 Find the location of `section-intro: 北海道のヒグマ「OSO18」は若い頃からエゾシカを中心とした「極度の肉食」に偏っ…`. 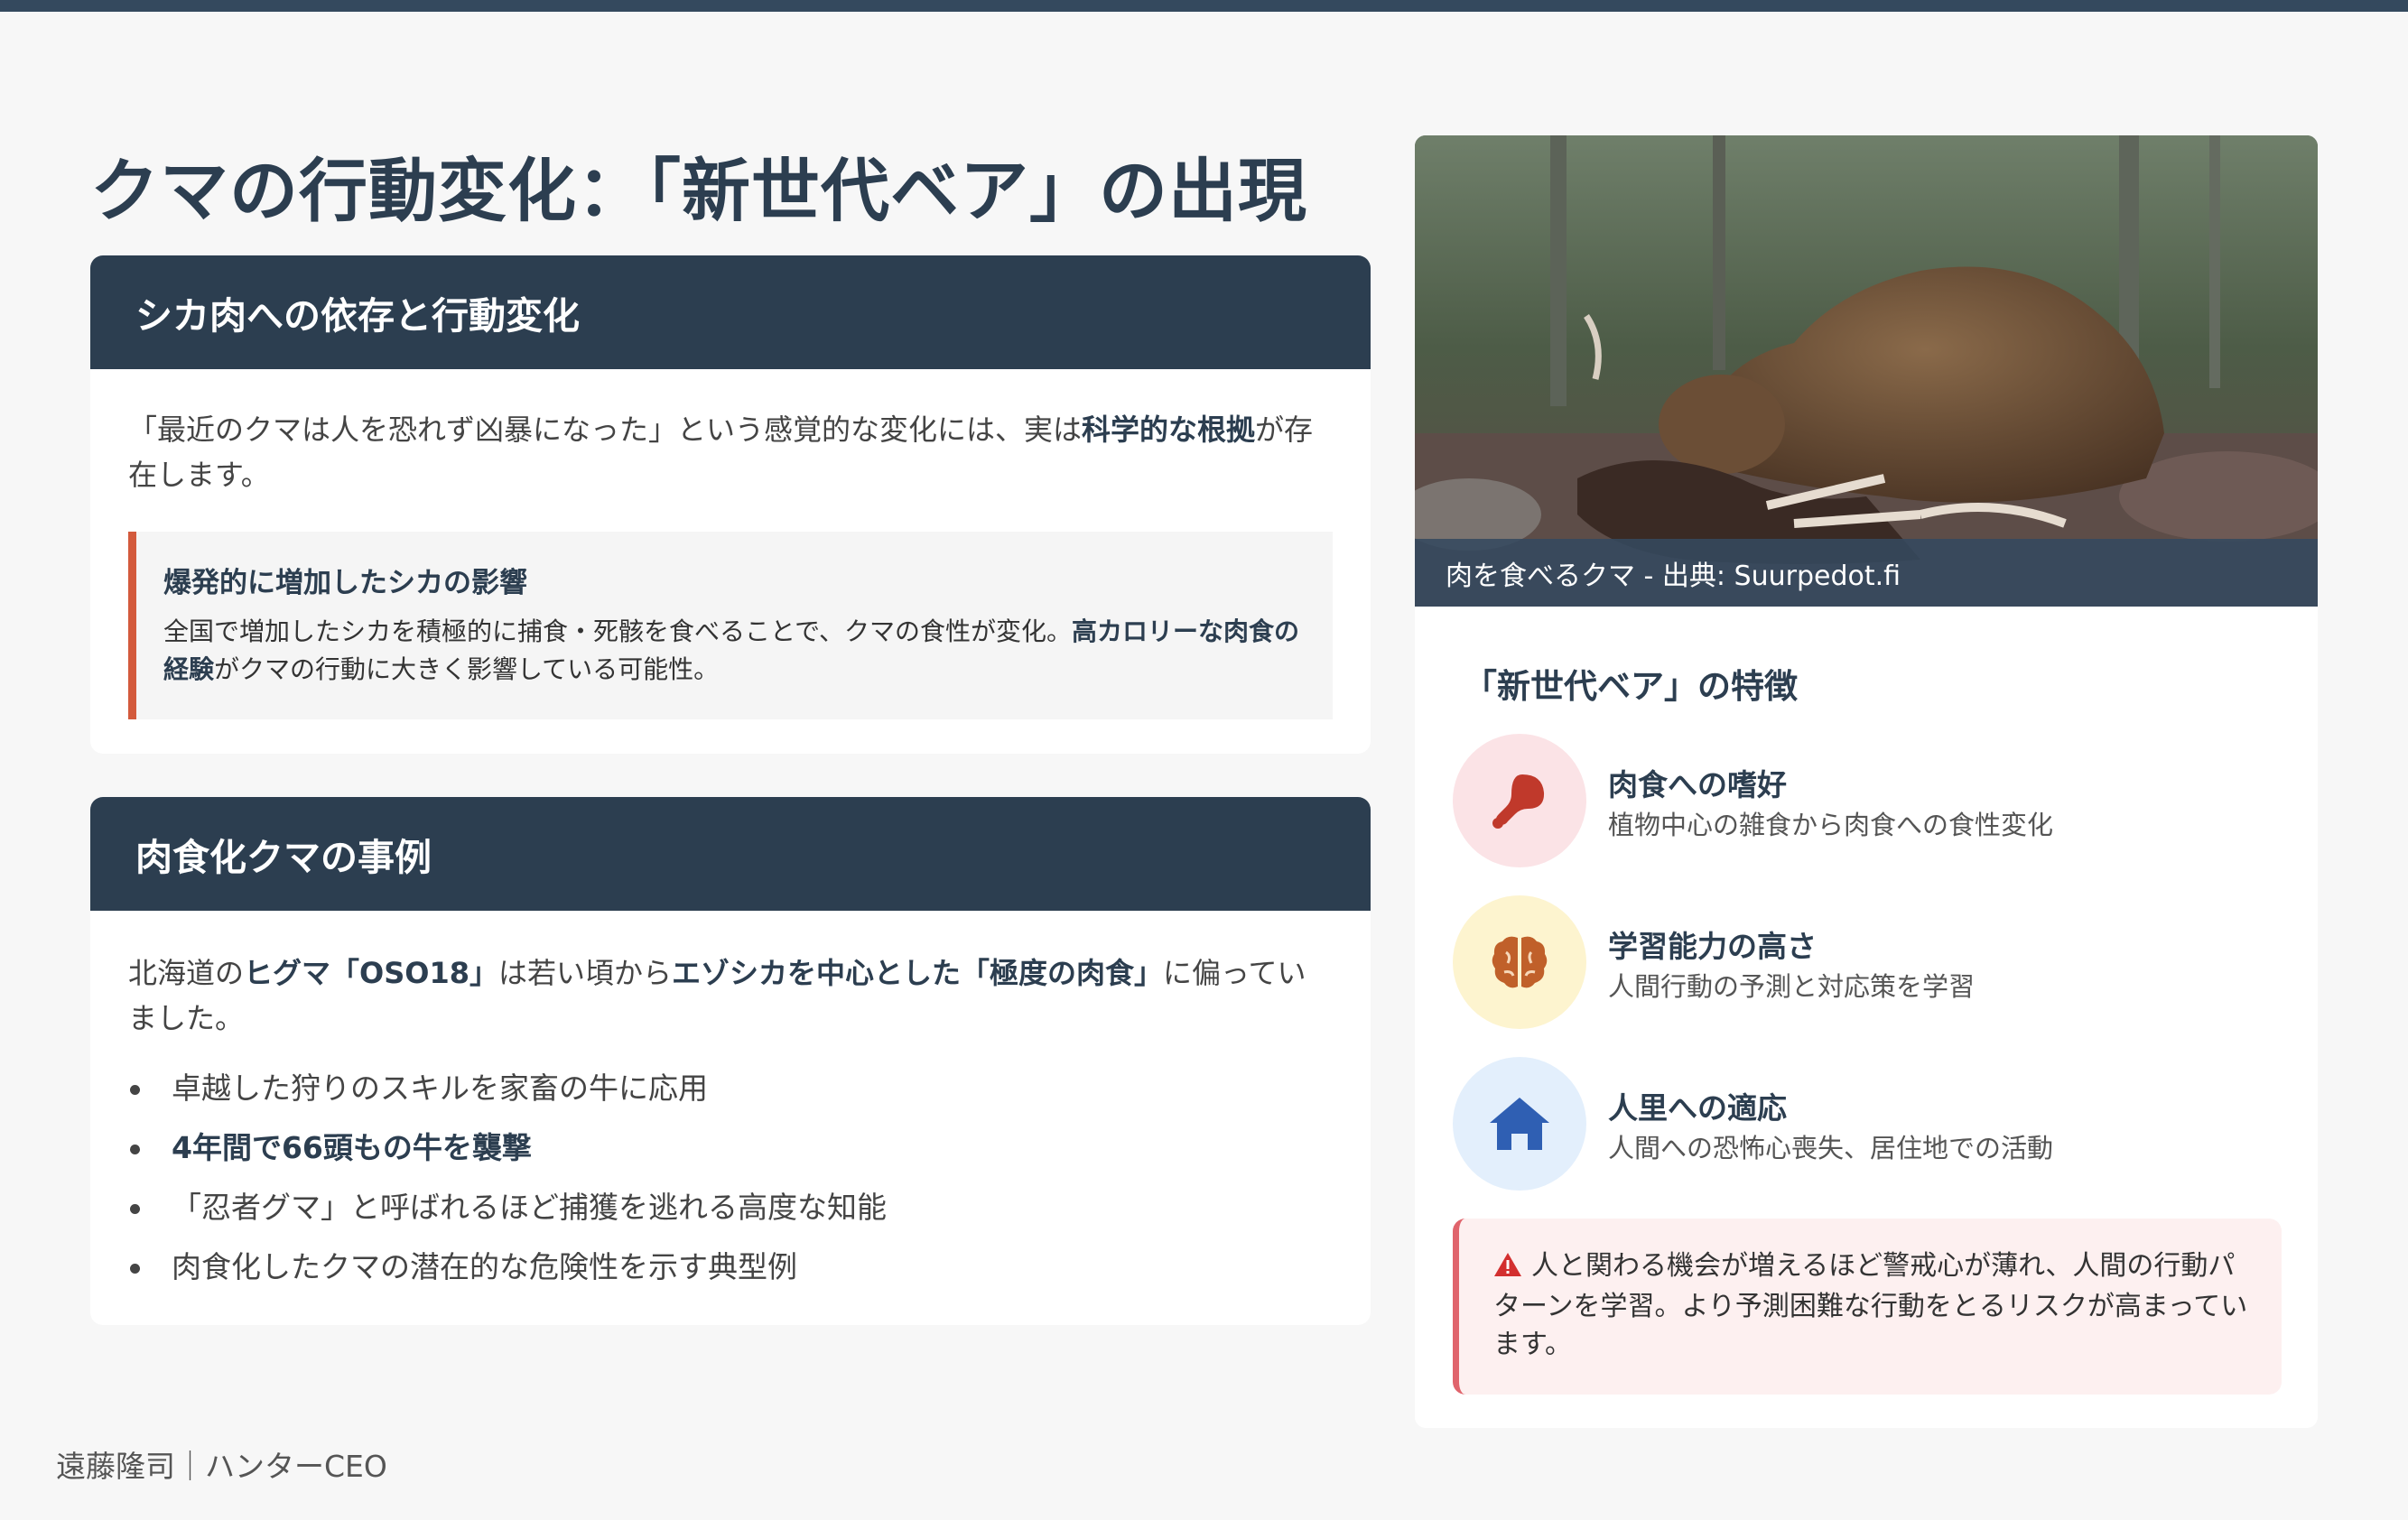

section-intro: 北海道のヒグマ「OSO18」は若い頃からエゾシカを中心とした「極度の肉食」に偏っ… is located at coordinates (717, 995).